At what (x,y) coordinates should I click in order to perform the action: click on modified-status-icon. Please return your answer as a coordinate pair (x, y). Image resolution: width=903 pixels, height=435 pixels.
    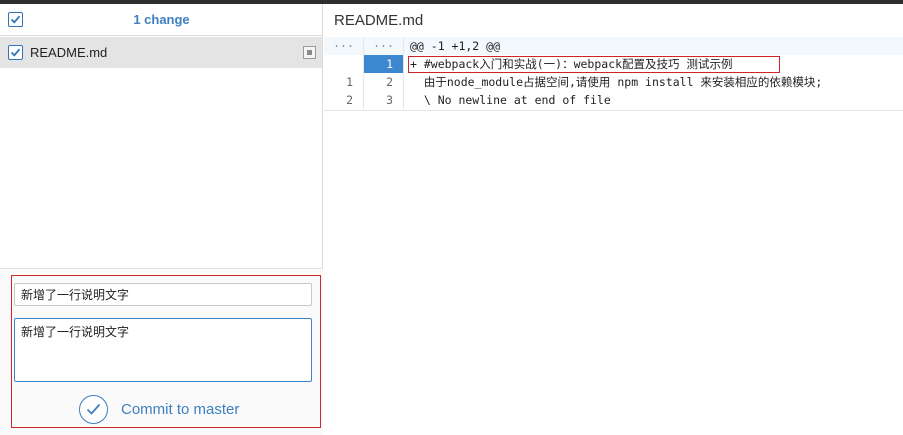
    Looking at the image, I should click on (309, 52).